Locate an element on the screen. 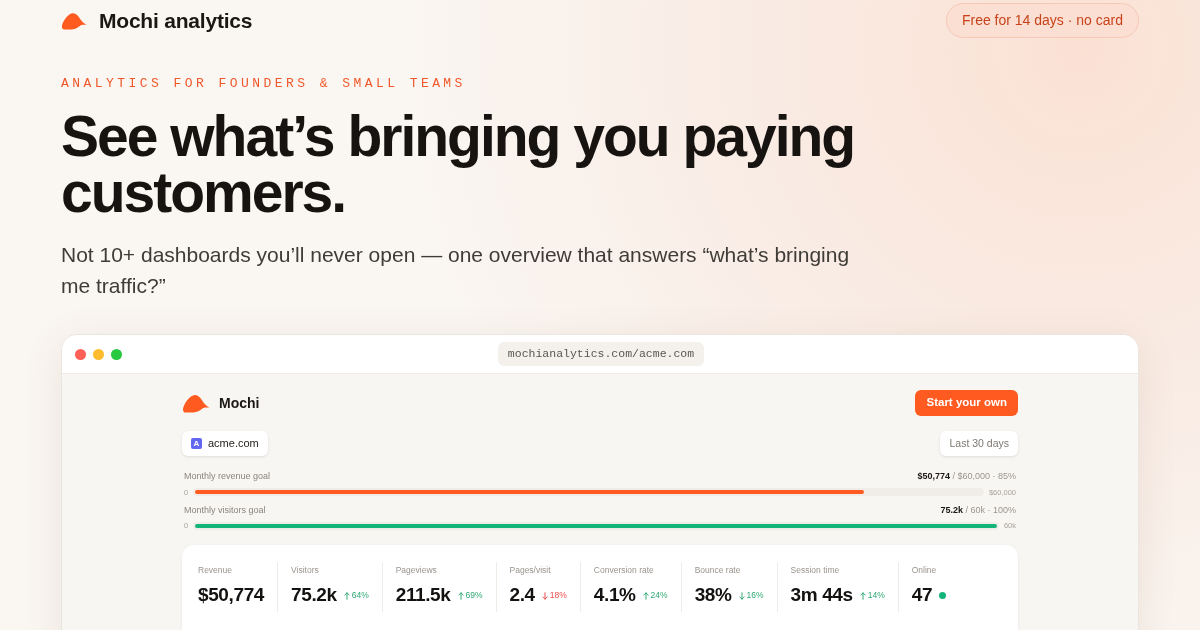  goal-label: Monthly revenue goal is located at coordinates (227, 476).